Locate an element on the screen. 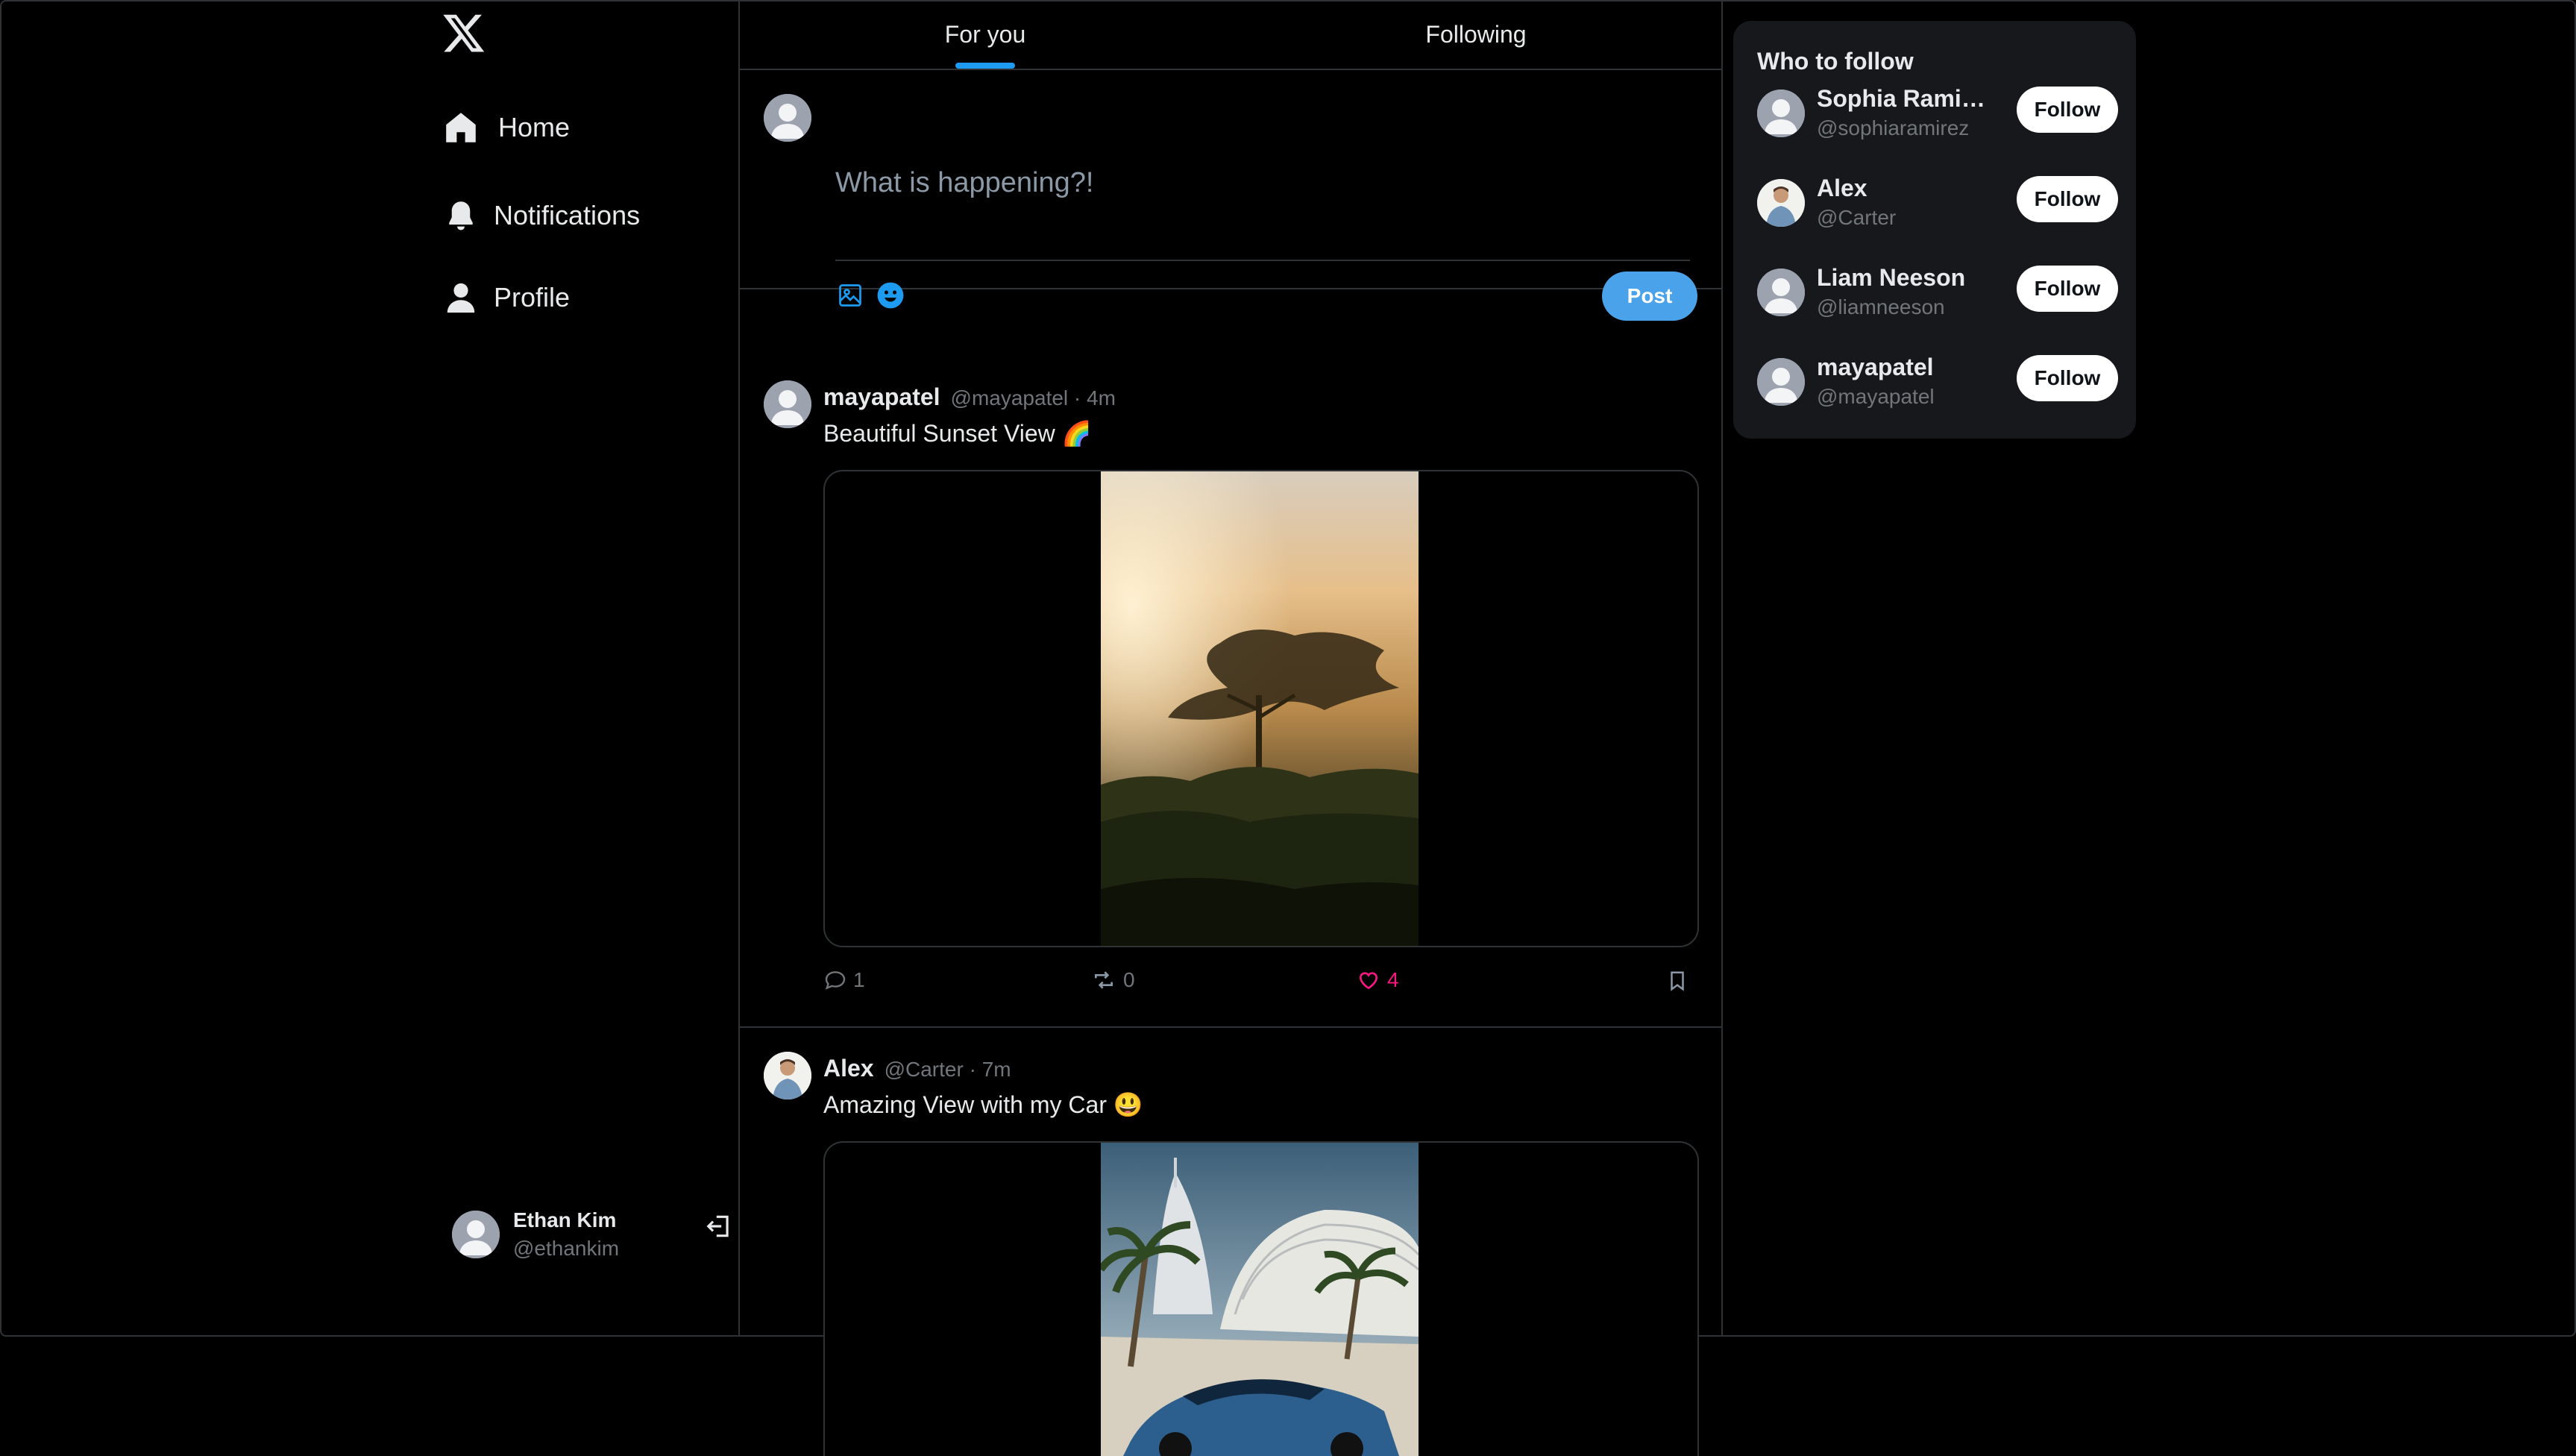 The image size is (2576, 1456). reply-count: 1 is located at coordinates (859, 979).